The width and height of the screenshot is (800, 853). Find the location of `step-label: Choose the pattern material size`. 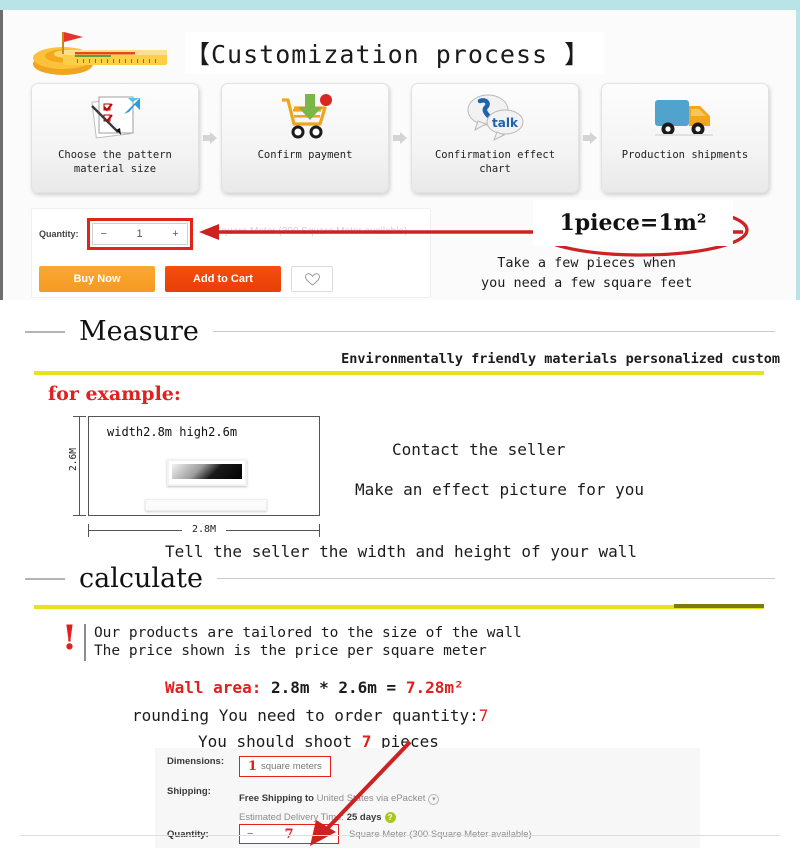

step-label: Choose the pattern material size is located at coordinates (115, 162).